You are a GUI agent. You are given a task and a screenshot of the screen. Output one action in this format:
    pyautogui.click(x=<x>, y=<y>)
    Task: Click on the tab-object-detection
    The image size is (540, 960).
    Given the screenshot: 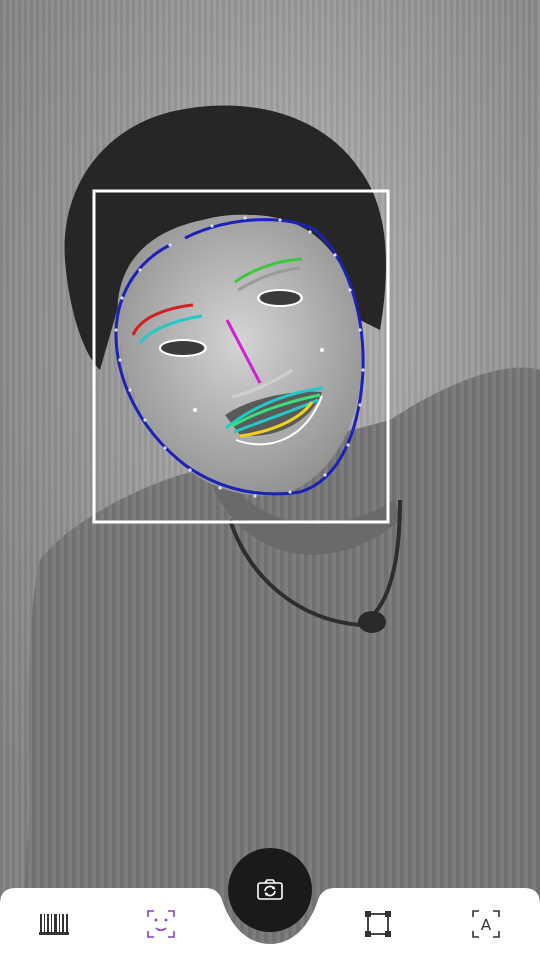 What is the action you would take?
    pyautogui.click(x=378, y=924)
    